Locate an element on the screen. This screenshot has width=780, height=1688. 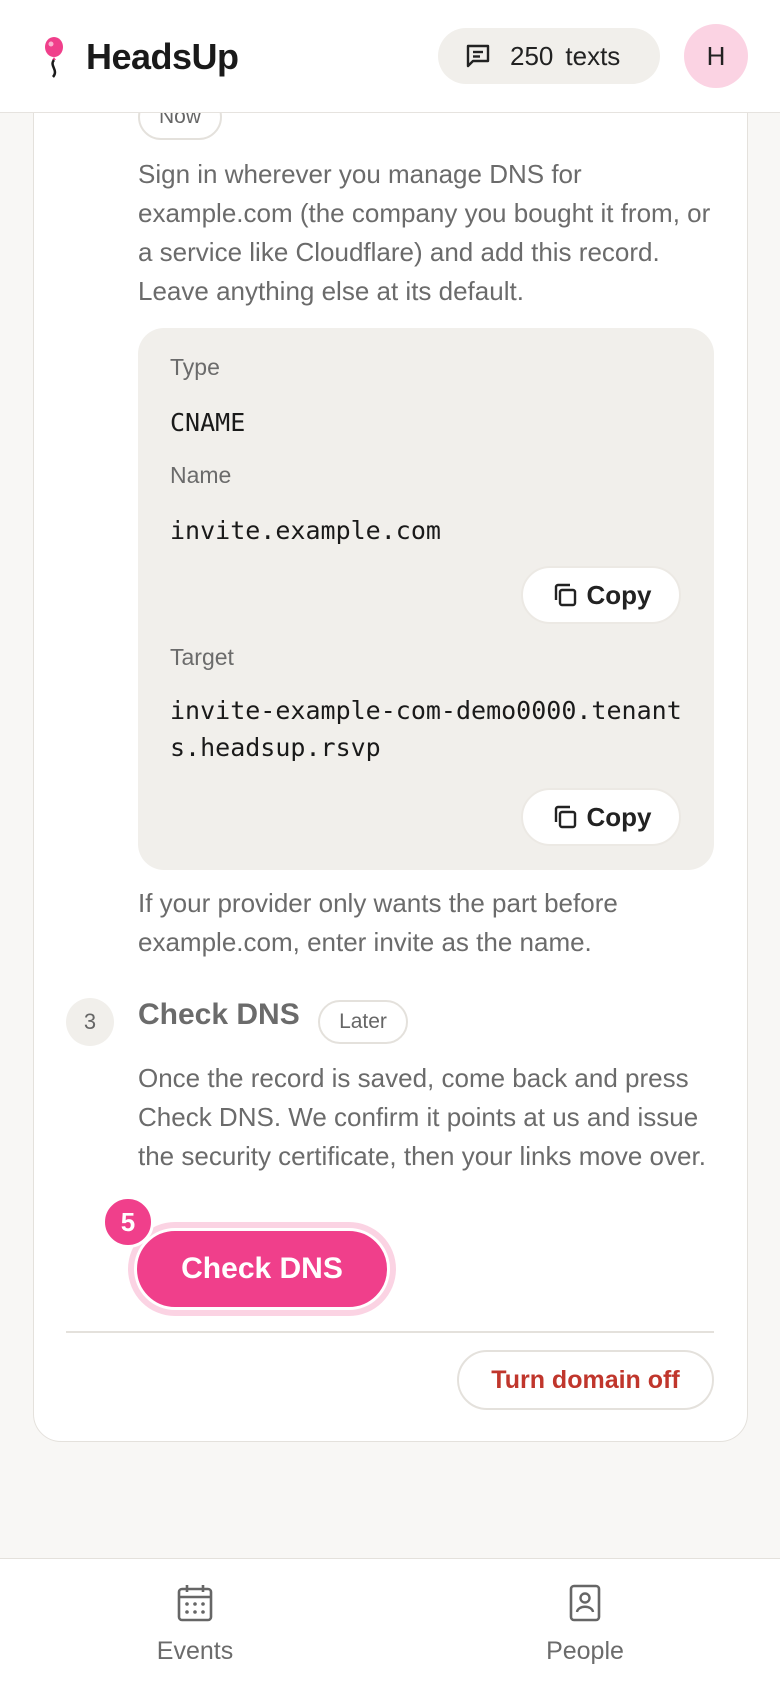
copy-name-button: Copy is located at coordinates (601, 595).